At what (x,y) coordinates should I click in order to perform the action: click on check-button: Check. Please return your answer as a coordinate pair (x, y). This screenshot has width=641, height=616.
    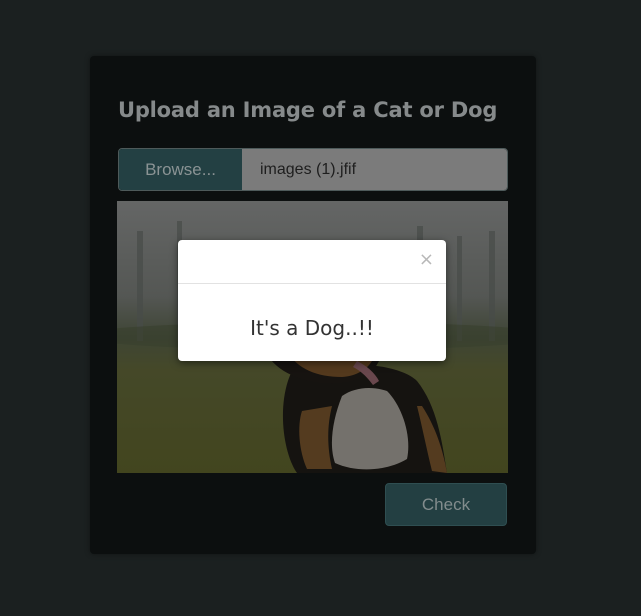
    Looking at the image, I should click on (446, 504).